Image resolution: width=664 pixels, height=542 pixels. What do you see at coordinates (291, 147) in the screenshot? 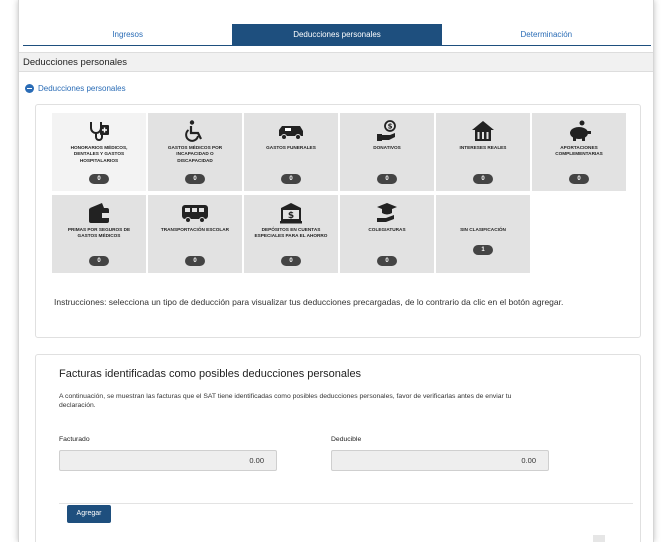
I see `tile-label: Gastos funerales` at bounding box center [291, 147].